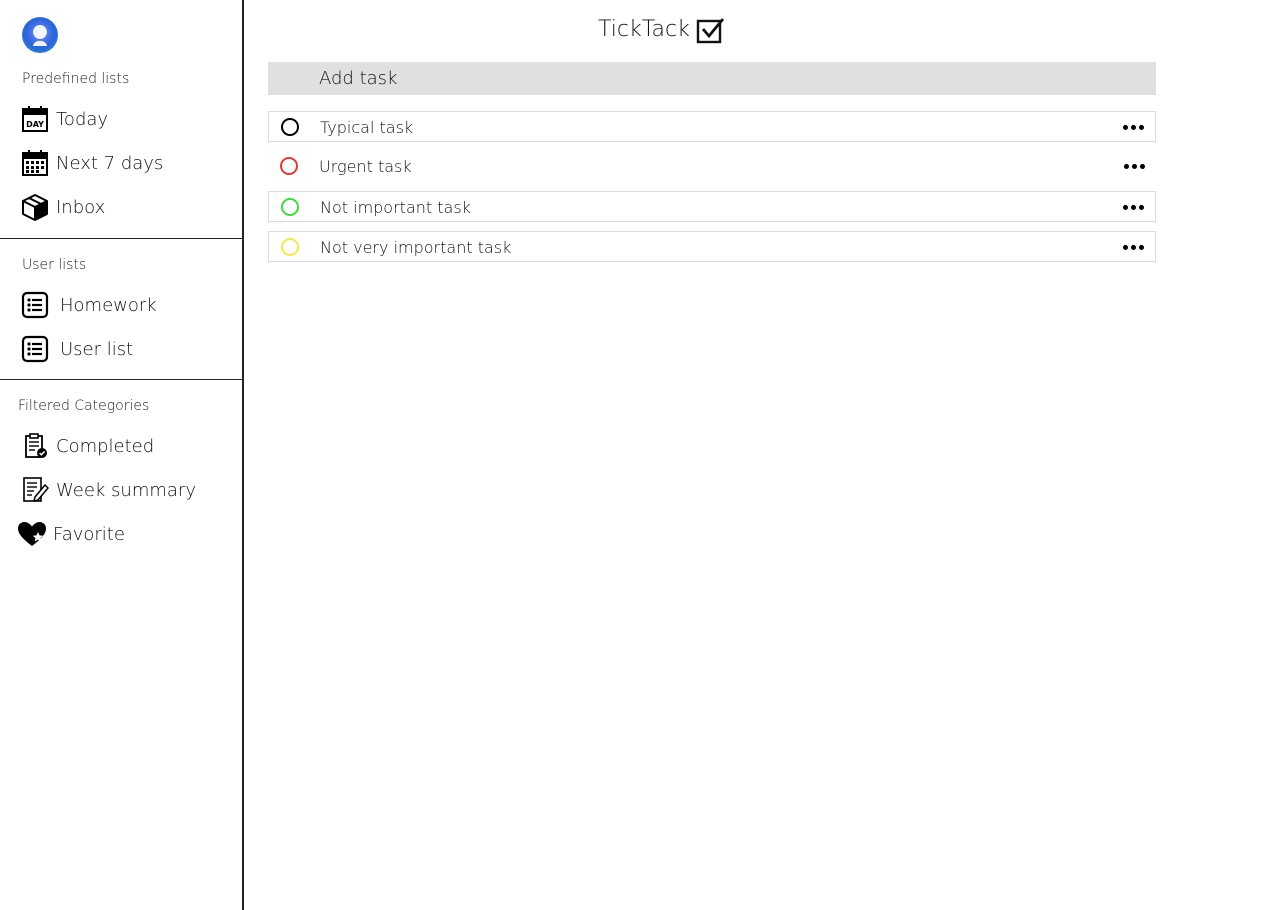 The height and width of the screenshot is (910, 1280). What do you see at coordinates (35, 207) in the screenshot?
I see `box-icon` at bounding box center [35, 207].